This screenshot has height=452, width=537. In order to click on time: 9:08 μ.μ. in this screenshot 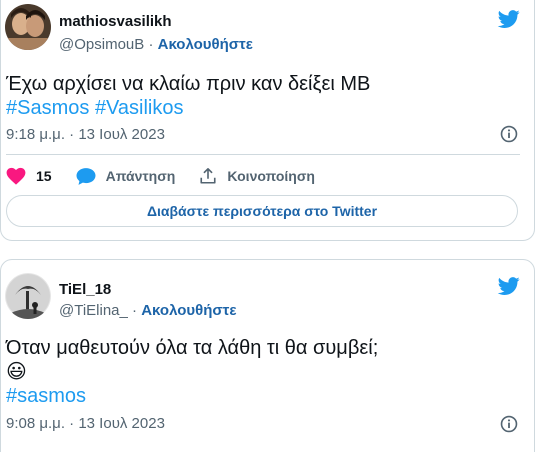, I will do `click(35, 423)`.